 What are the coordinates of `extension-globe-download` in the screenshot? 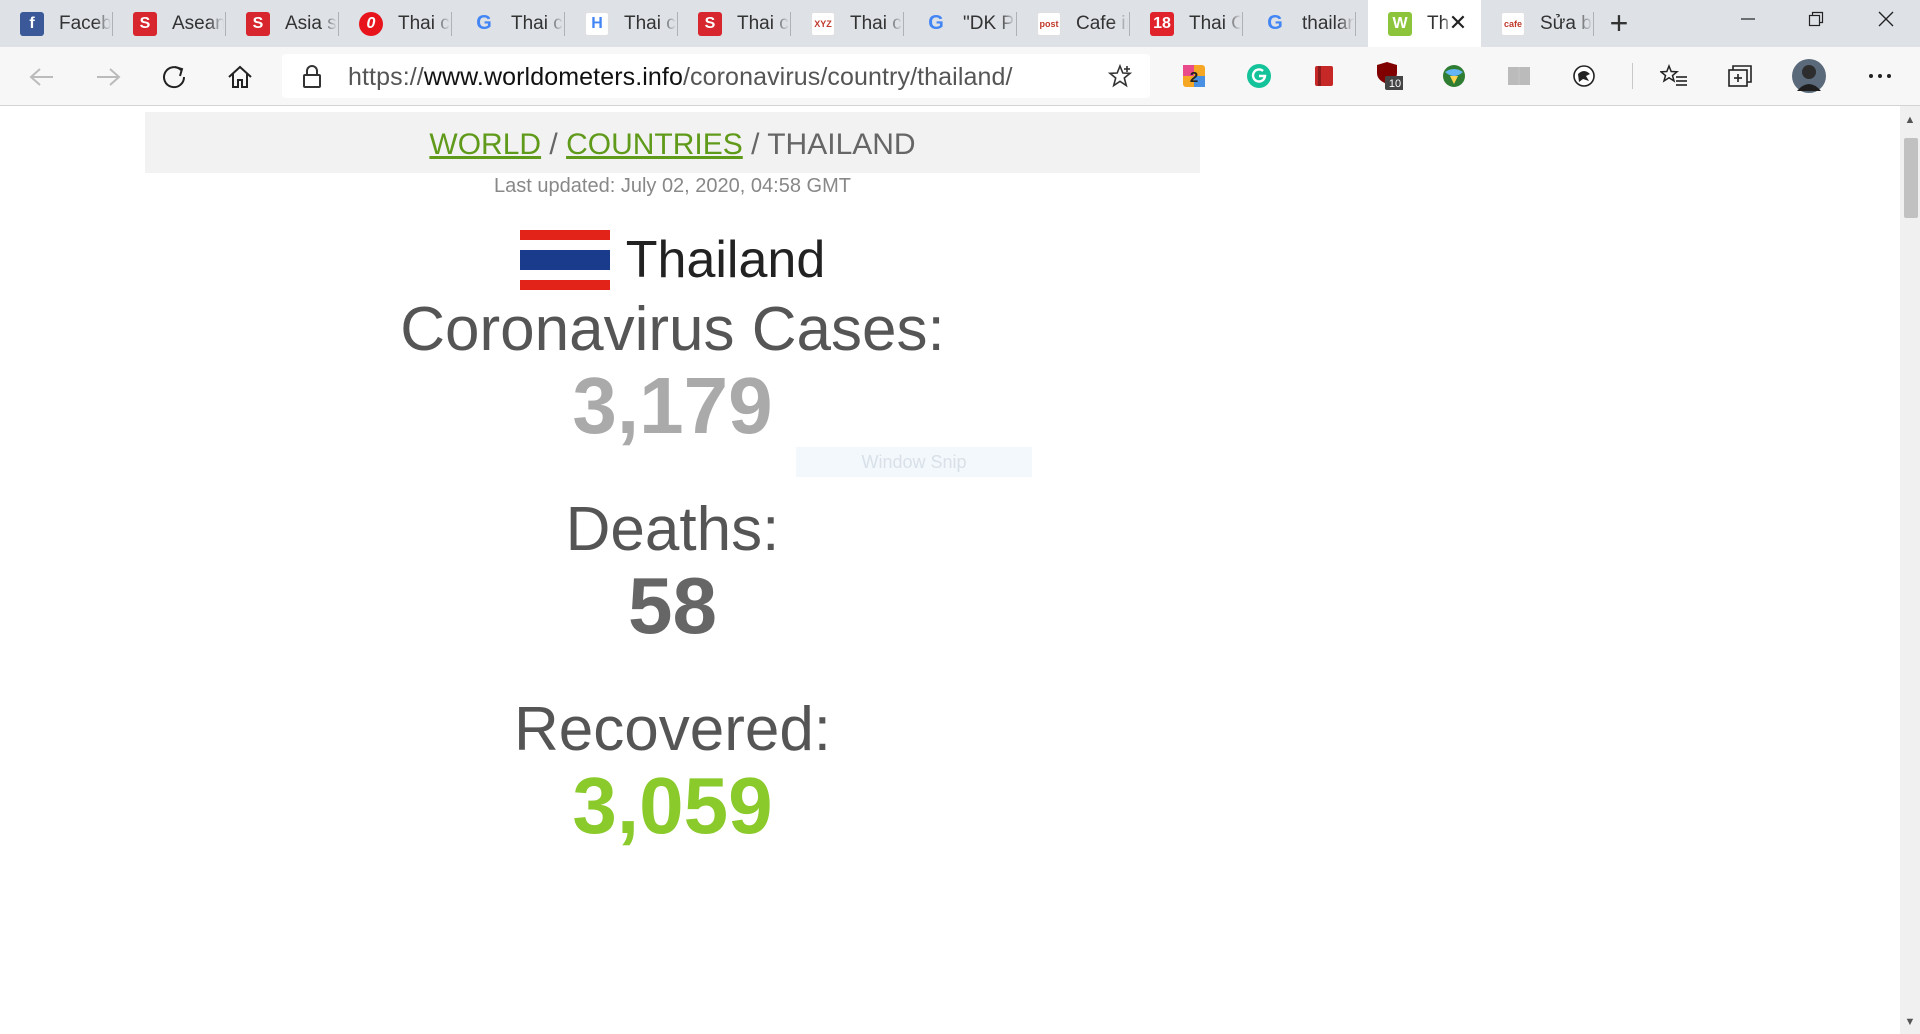 It's located at (1454, 76).